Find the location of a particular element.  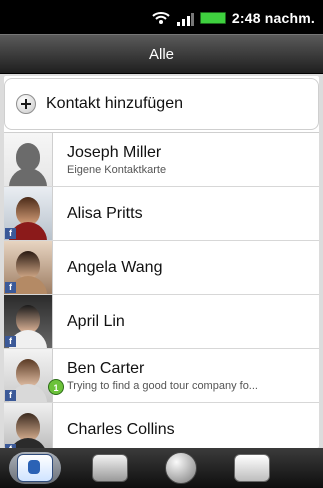

title-bar: Alle is located at coordinates (161, 54).